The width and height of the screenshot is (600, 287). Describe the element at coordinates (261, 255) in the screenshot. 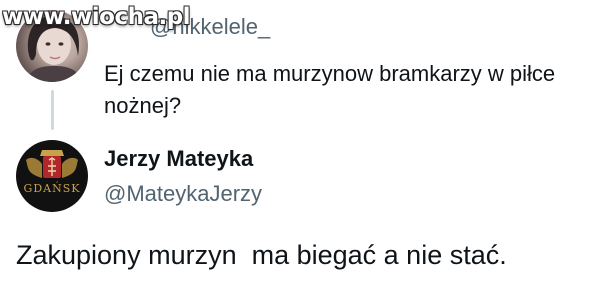

I see `main-tweet-text: Zakupiony murzyn ma biegać a nie stać.` at that location.